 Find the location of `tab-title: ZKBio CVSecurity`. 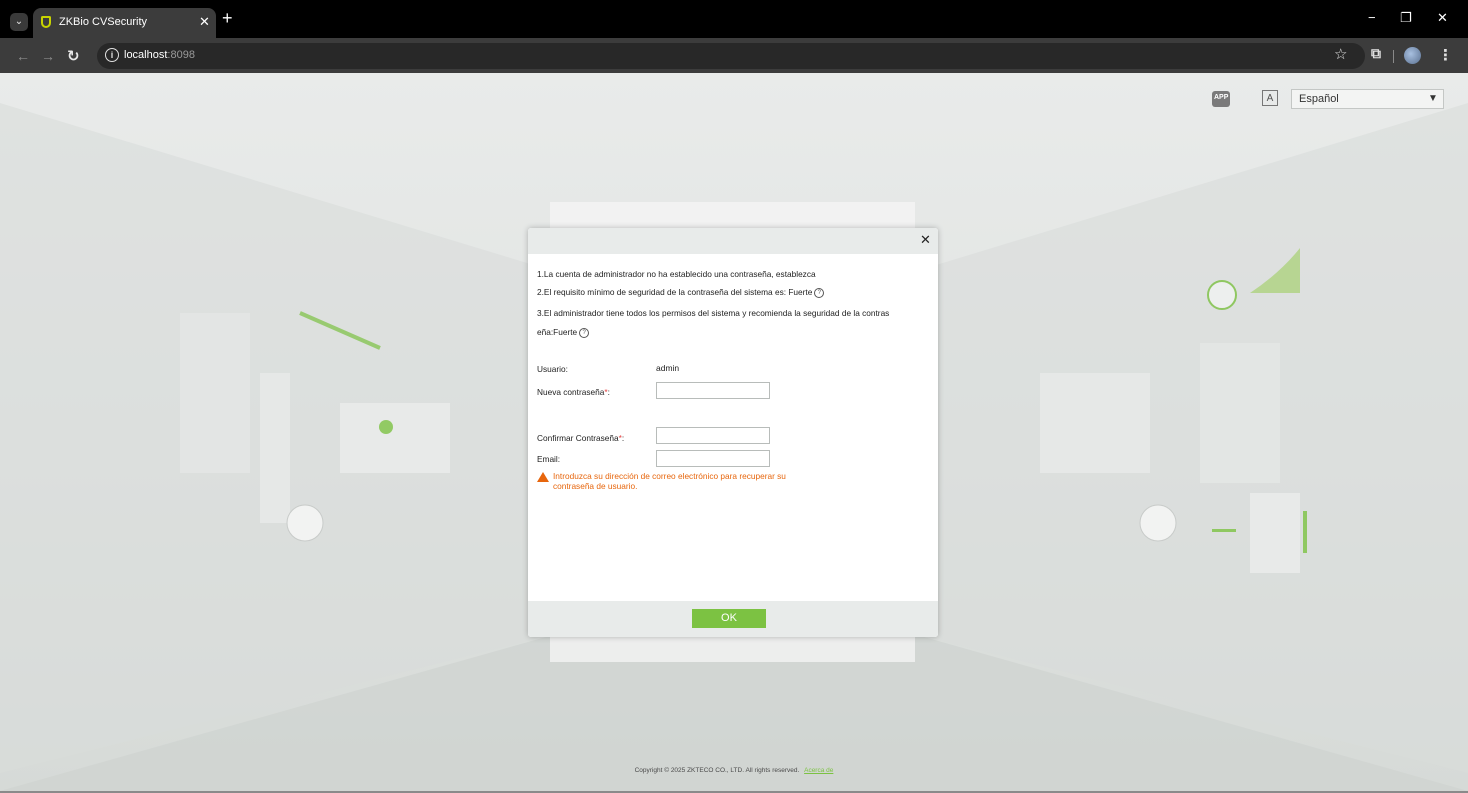

tab-title: ZKBio CVSecurity is located at coordinates (103, 22).